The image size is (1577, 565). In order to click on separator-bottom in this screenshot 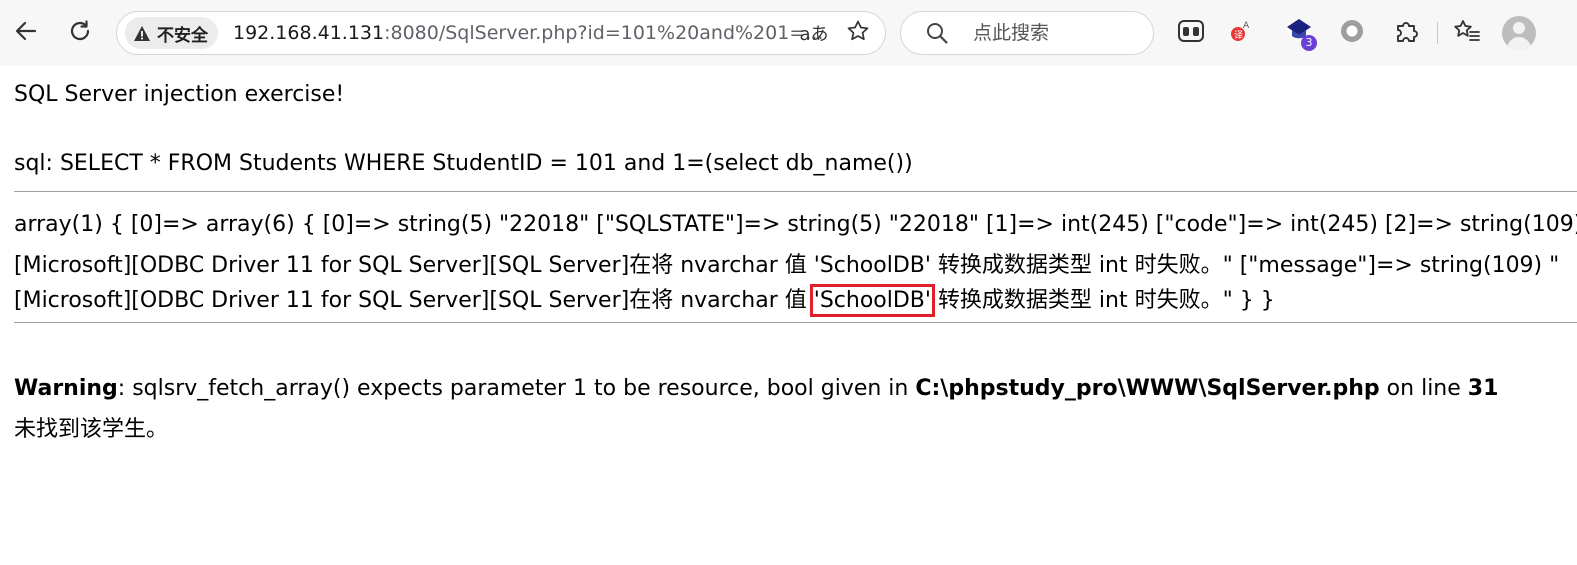, I will do `click(795, 322)`.